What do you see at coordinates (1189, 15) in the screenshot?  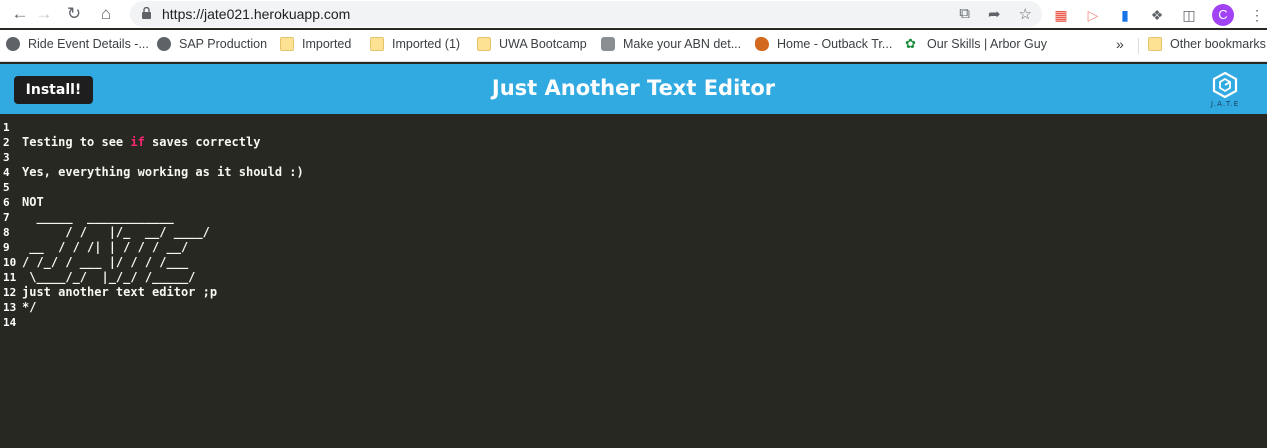 I see `side-panel-icon: ◫` at bounding box center [1189, 15].